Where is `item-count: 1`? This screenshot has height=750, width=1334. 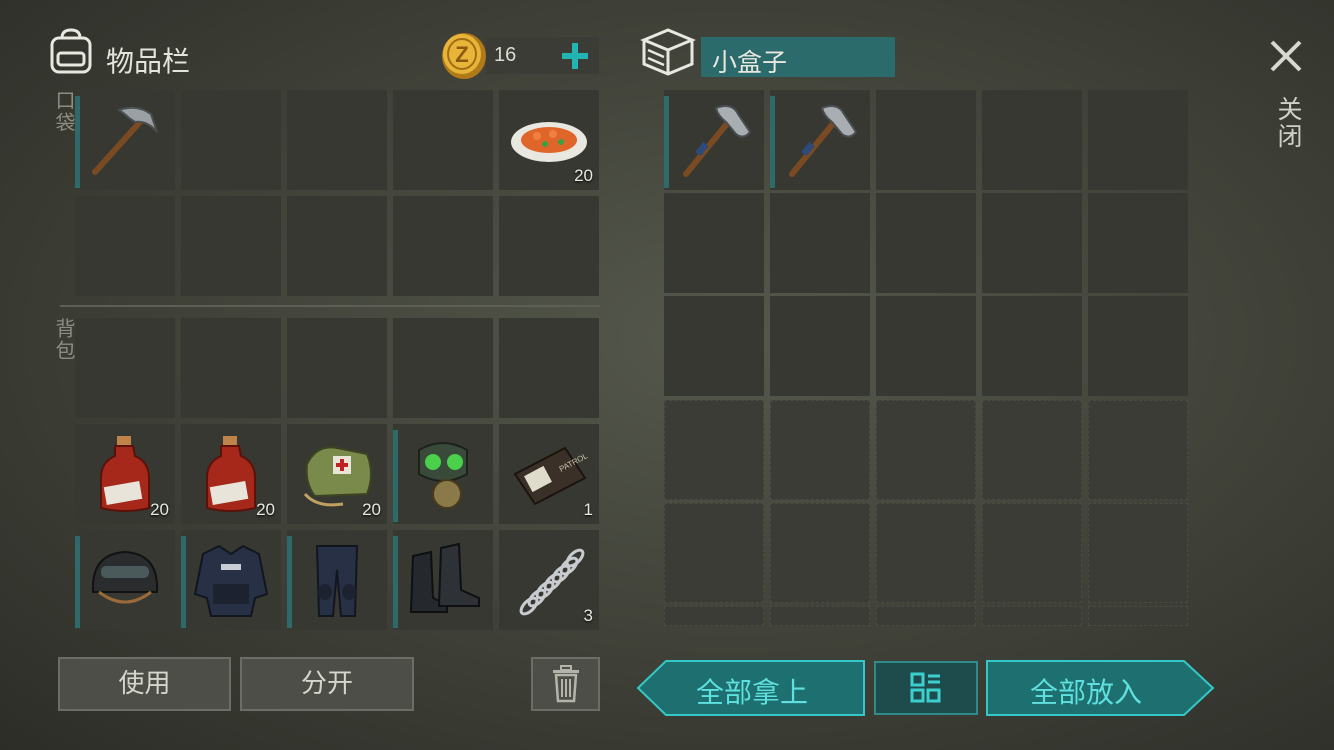 item-count: 1 is located at coordinates (588, 509).